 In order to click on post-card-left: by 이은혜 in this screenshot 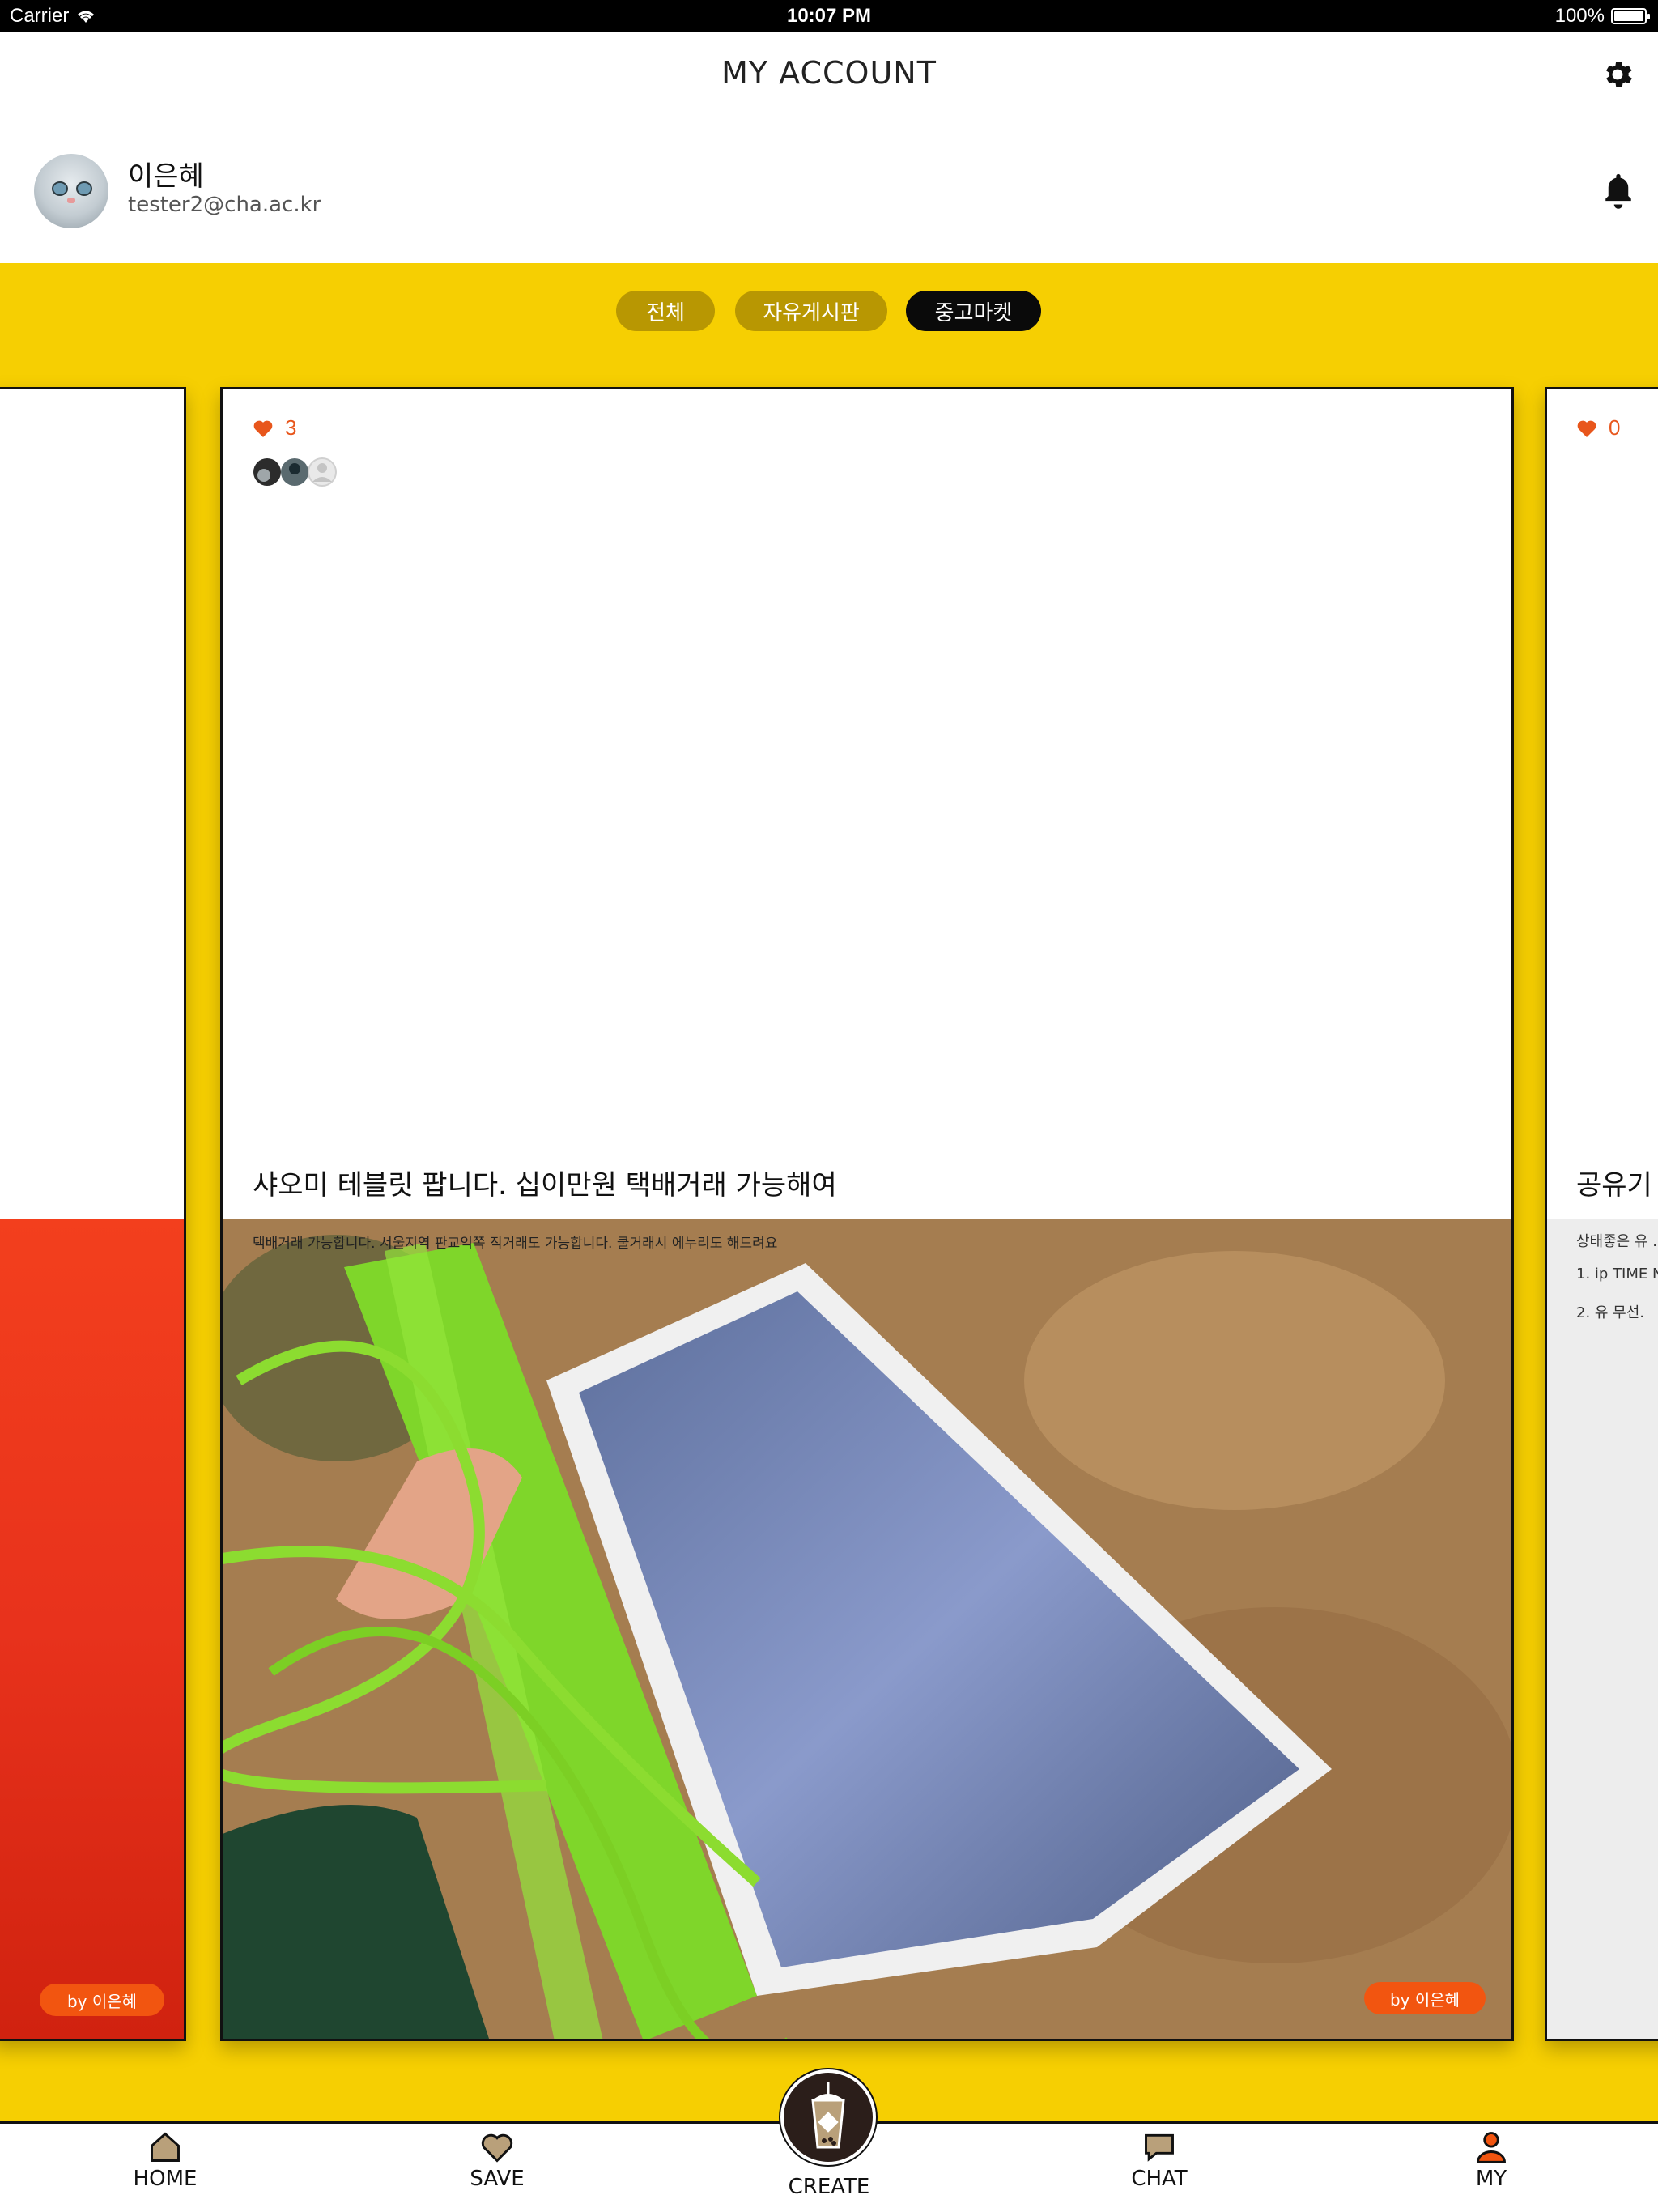, I will do `click(93, 1214)`.